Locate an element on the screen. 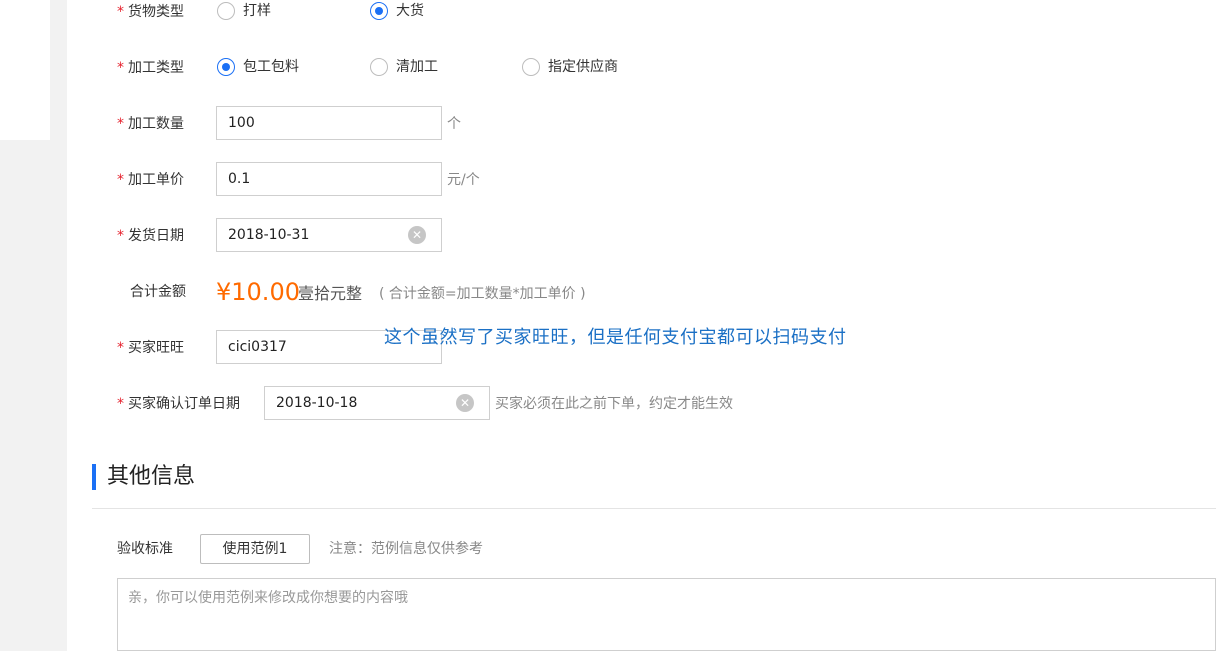  quantity-unit: 个 is located at coordinates (454, 124).